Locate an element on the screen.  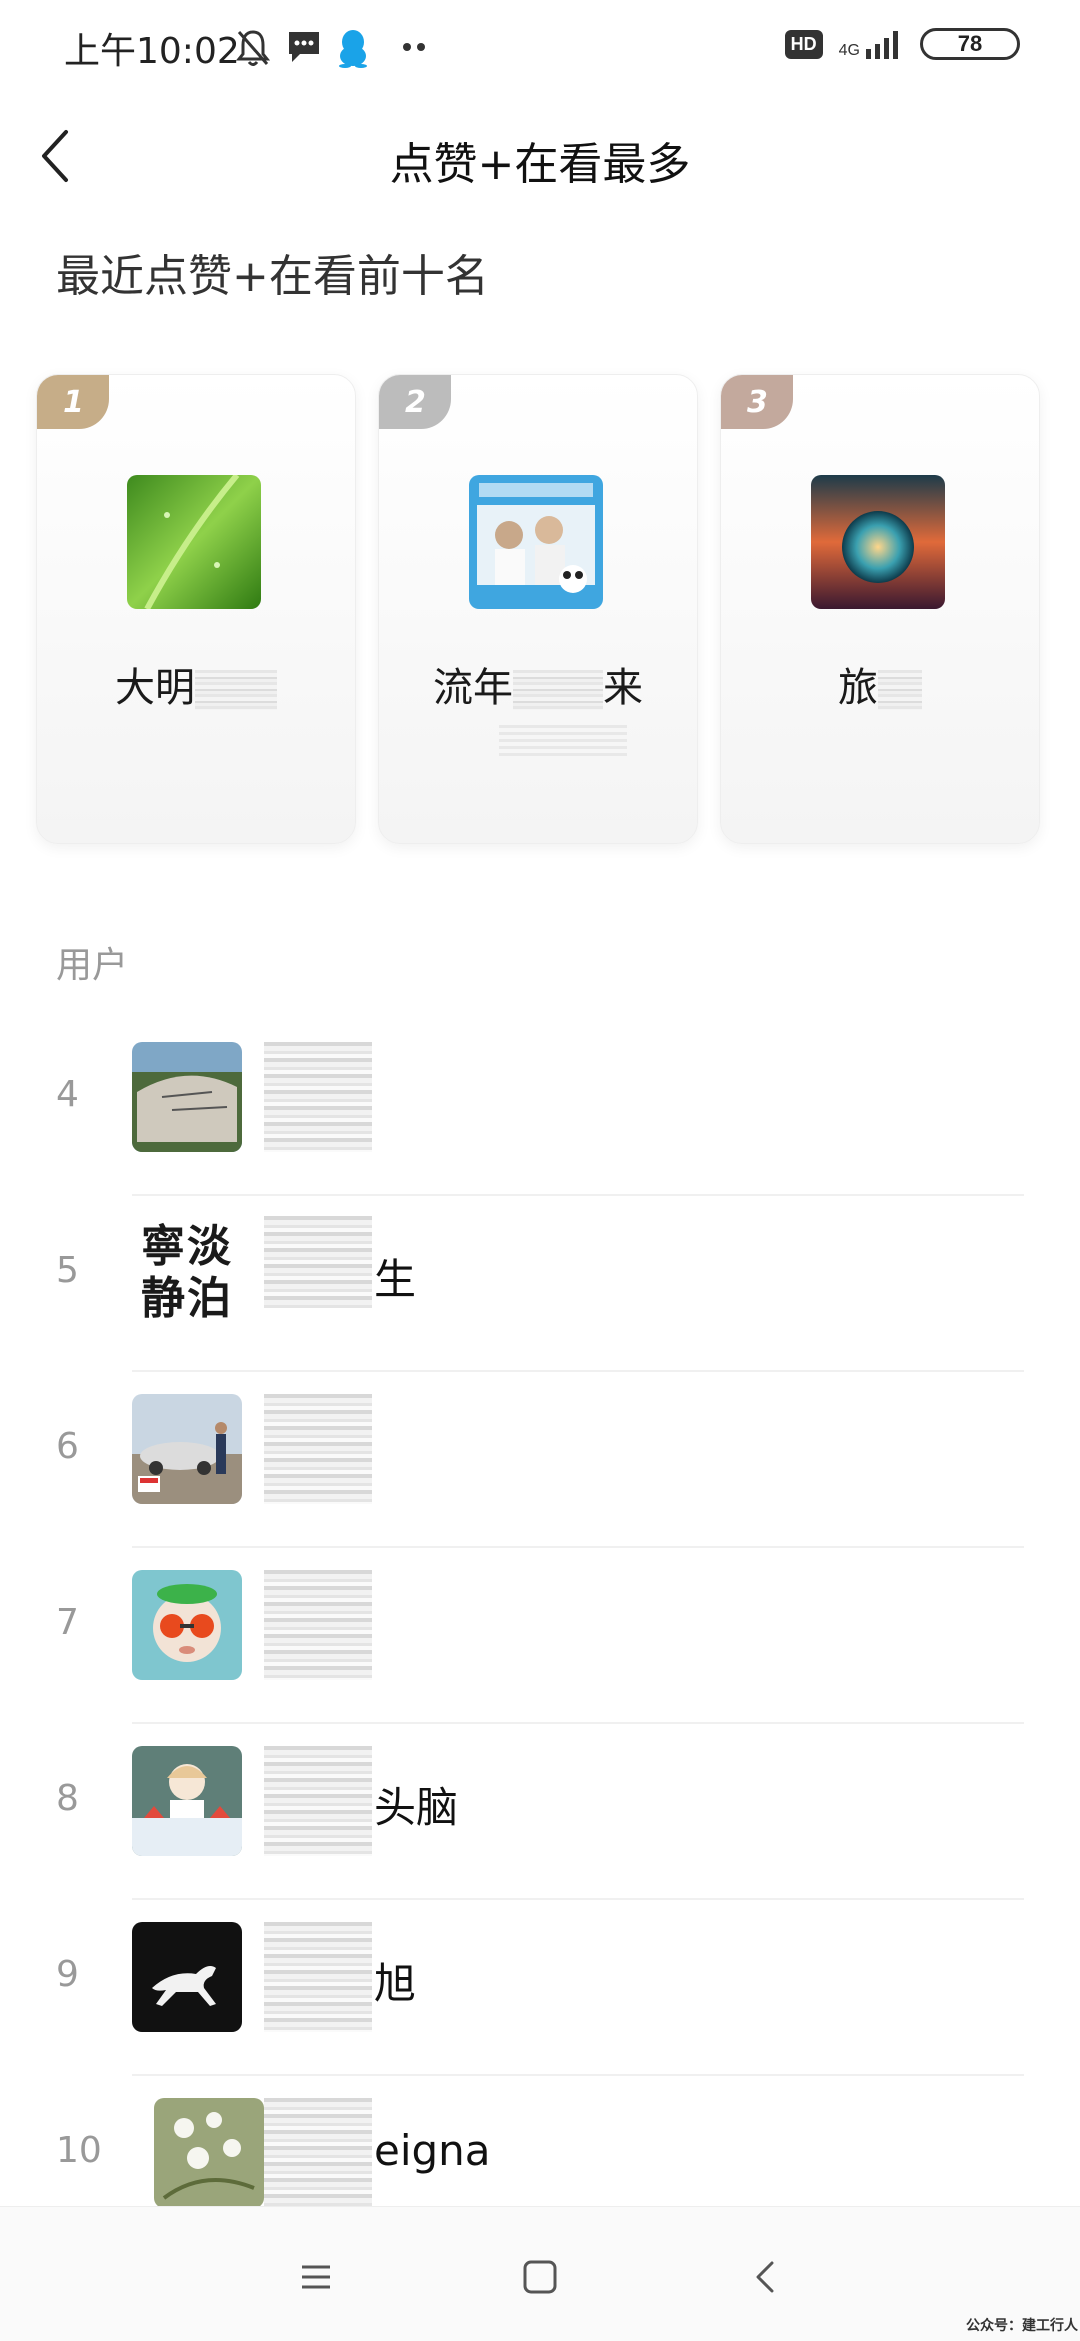
home-square-icon is located at coordinates (540, 2277).